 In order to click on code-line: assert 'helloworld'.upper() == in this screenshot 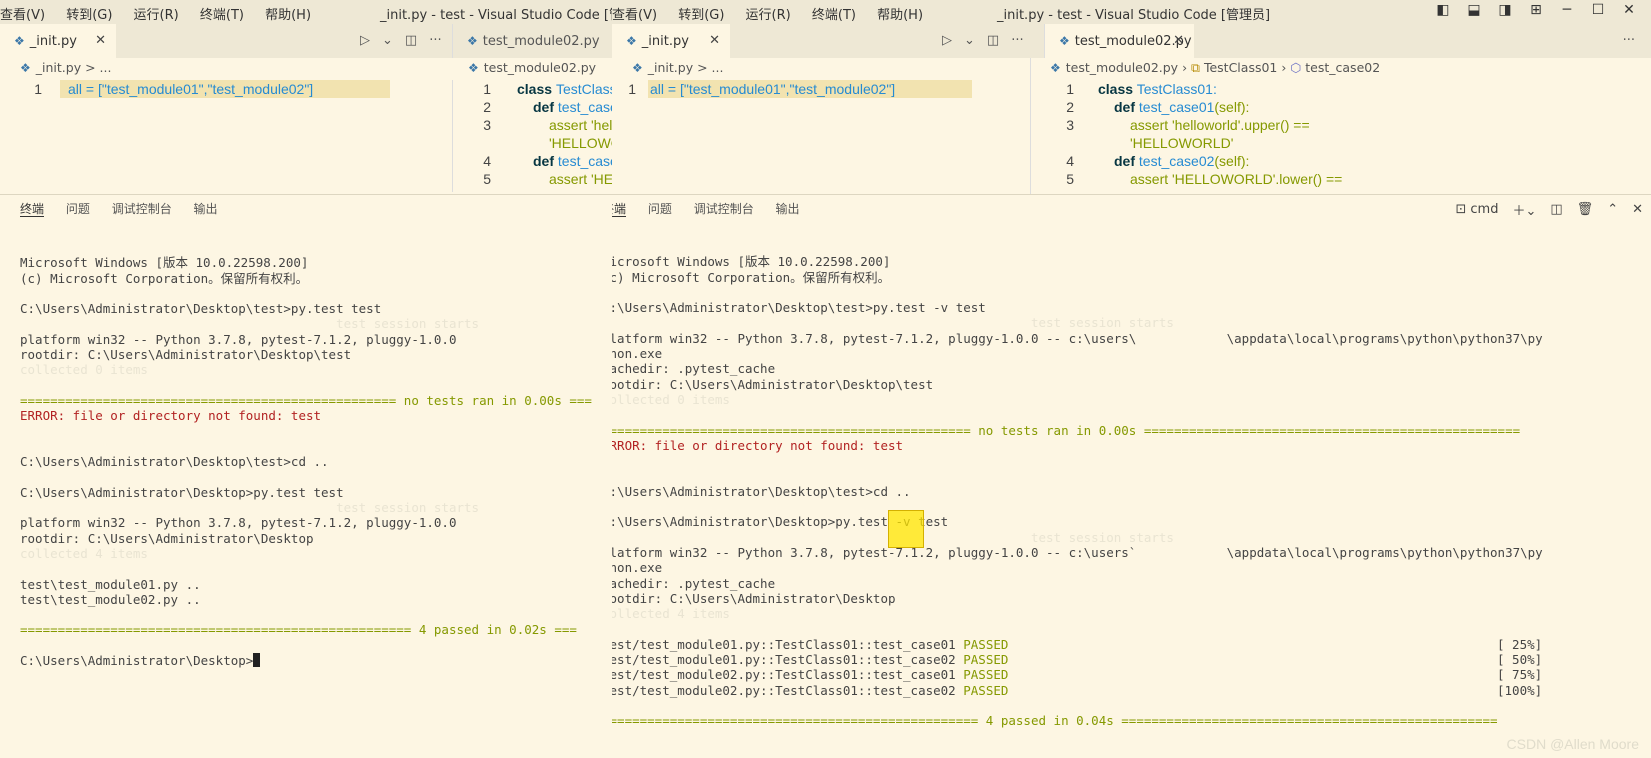, I will do `click(1220, 125)`.